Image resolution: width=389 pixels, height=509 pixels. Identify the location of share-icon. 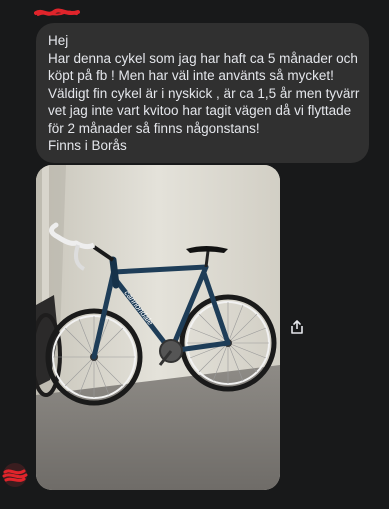
(297, 327).